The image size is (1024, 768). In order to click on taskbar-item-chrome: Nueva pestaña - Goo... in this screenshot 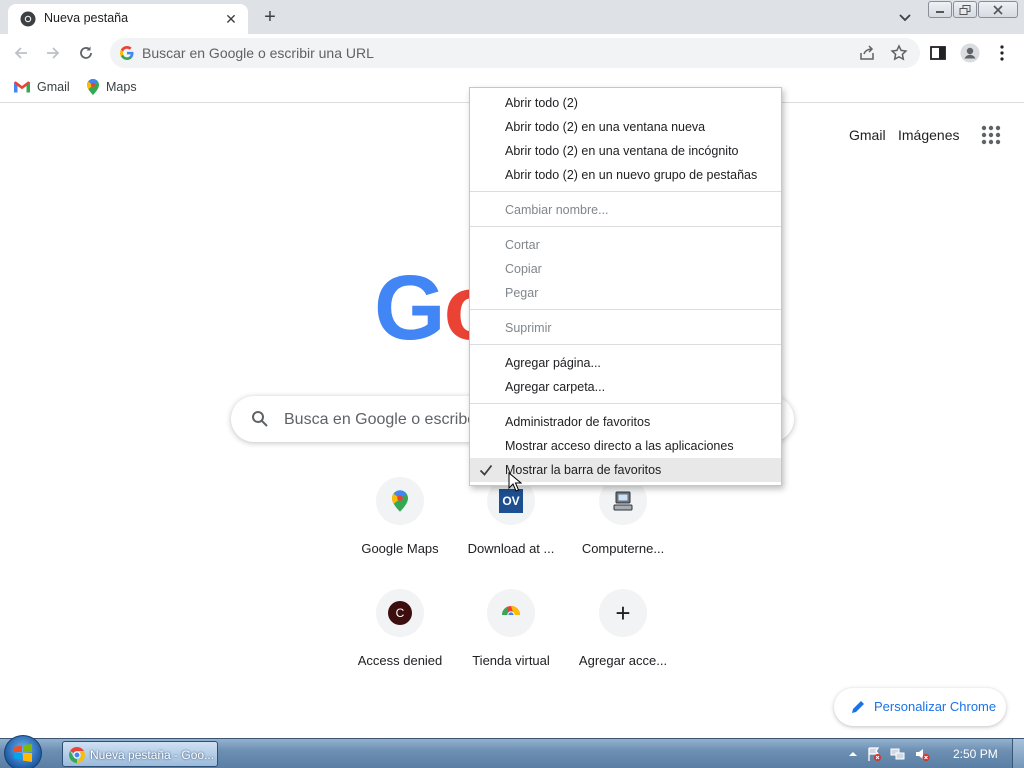, I will do `click(140, 754)`.